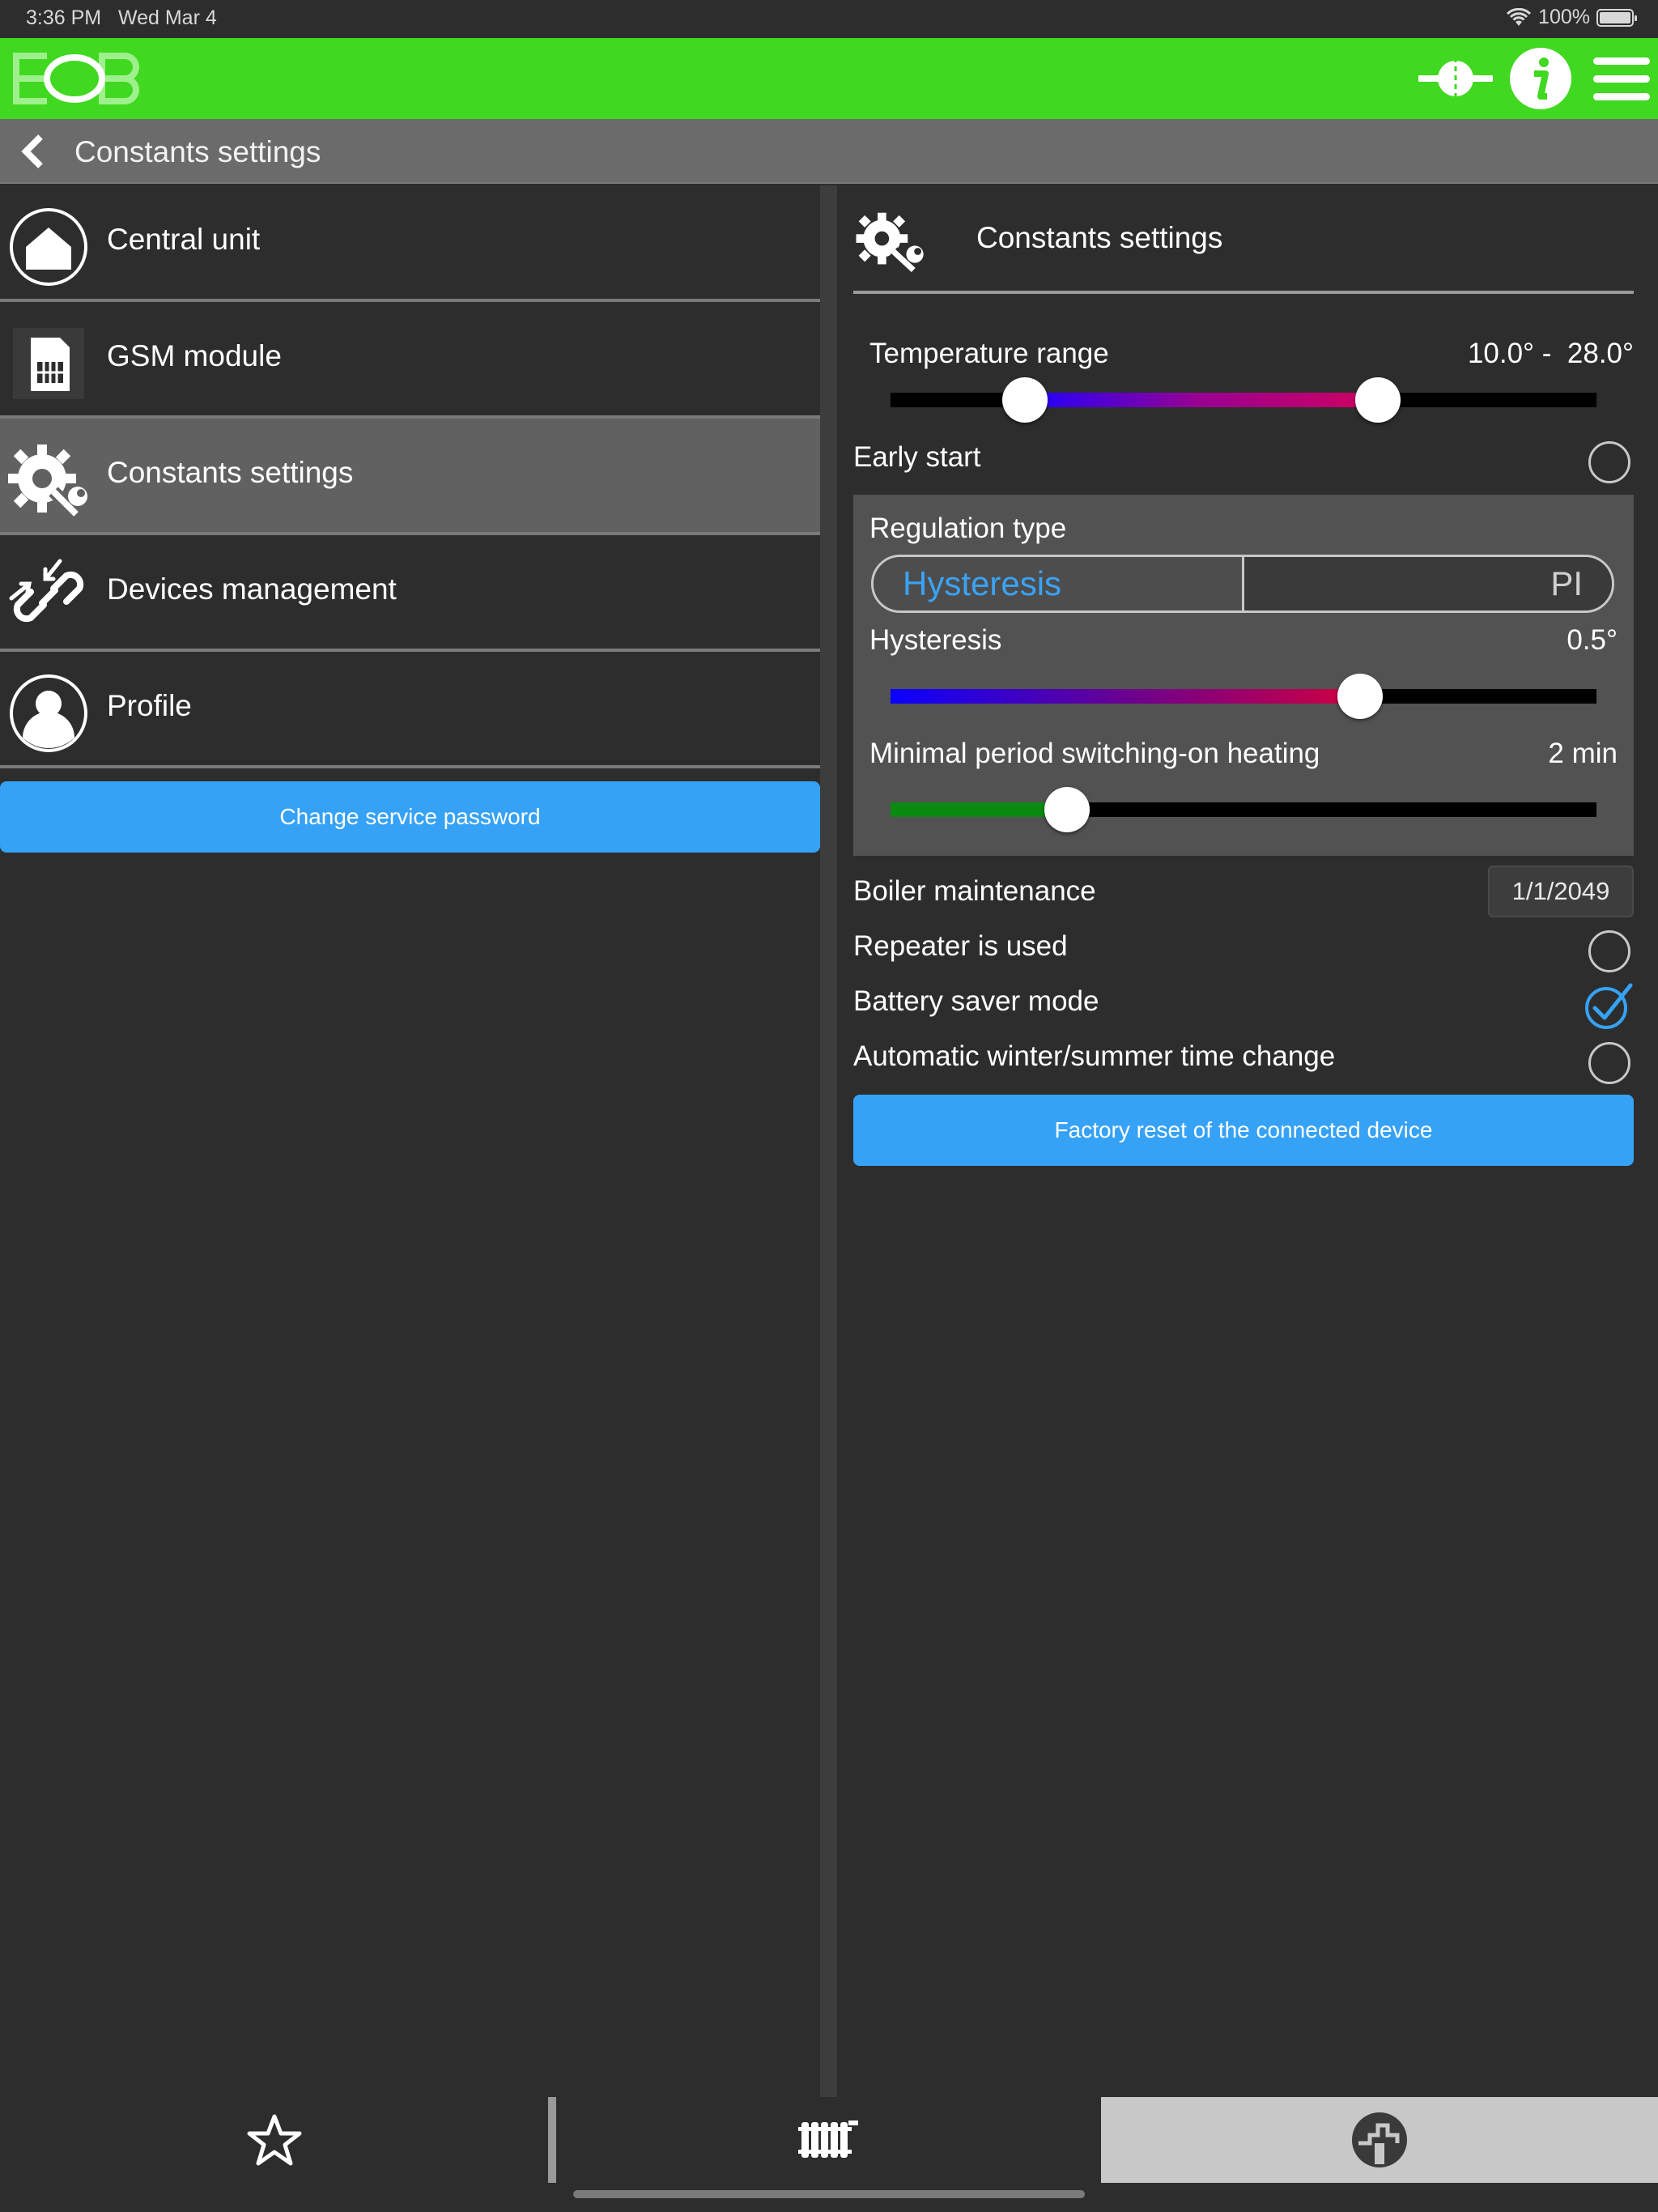 The height and width of the screenshot is (2212, 1658). Describe the element at coordinates (979, 810) in the screenshot. I see `min-period-fill` at that location.